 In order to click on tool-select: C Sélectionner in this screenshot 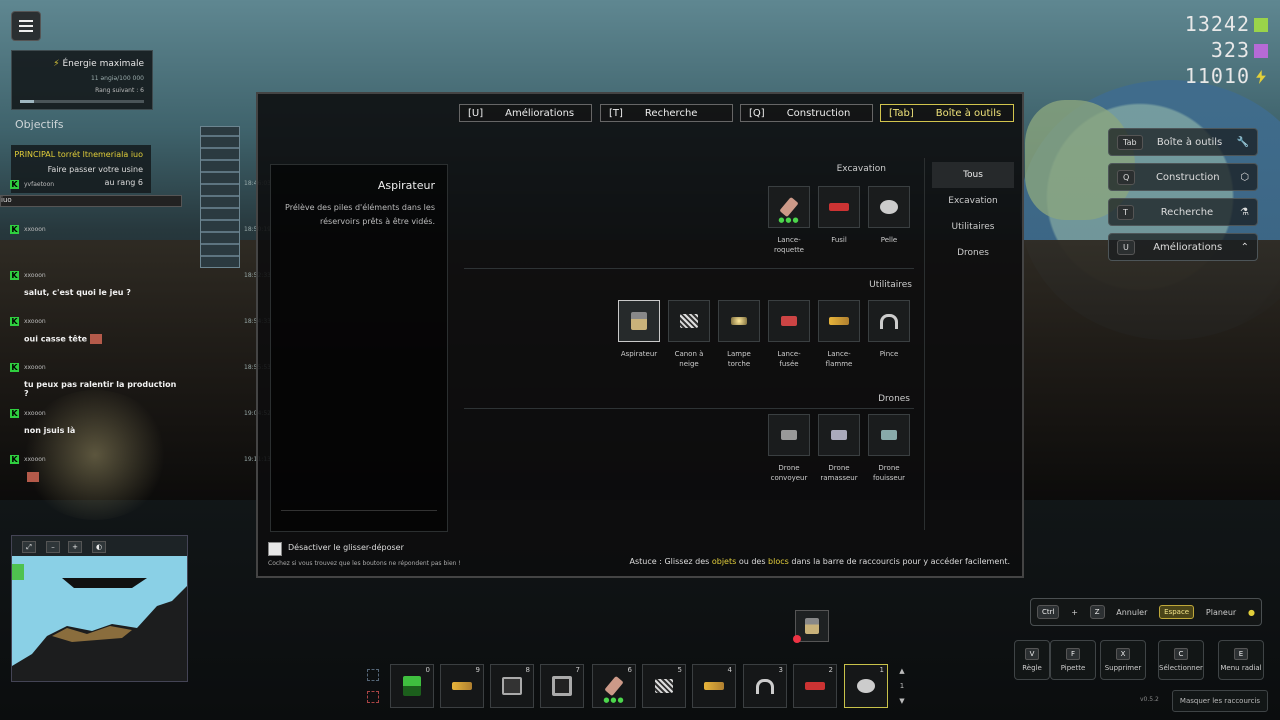, I will do `click(1181, 660)`.